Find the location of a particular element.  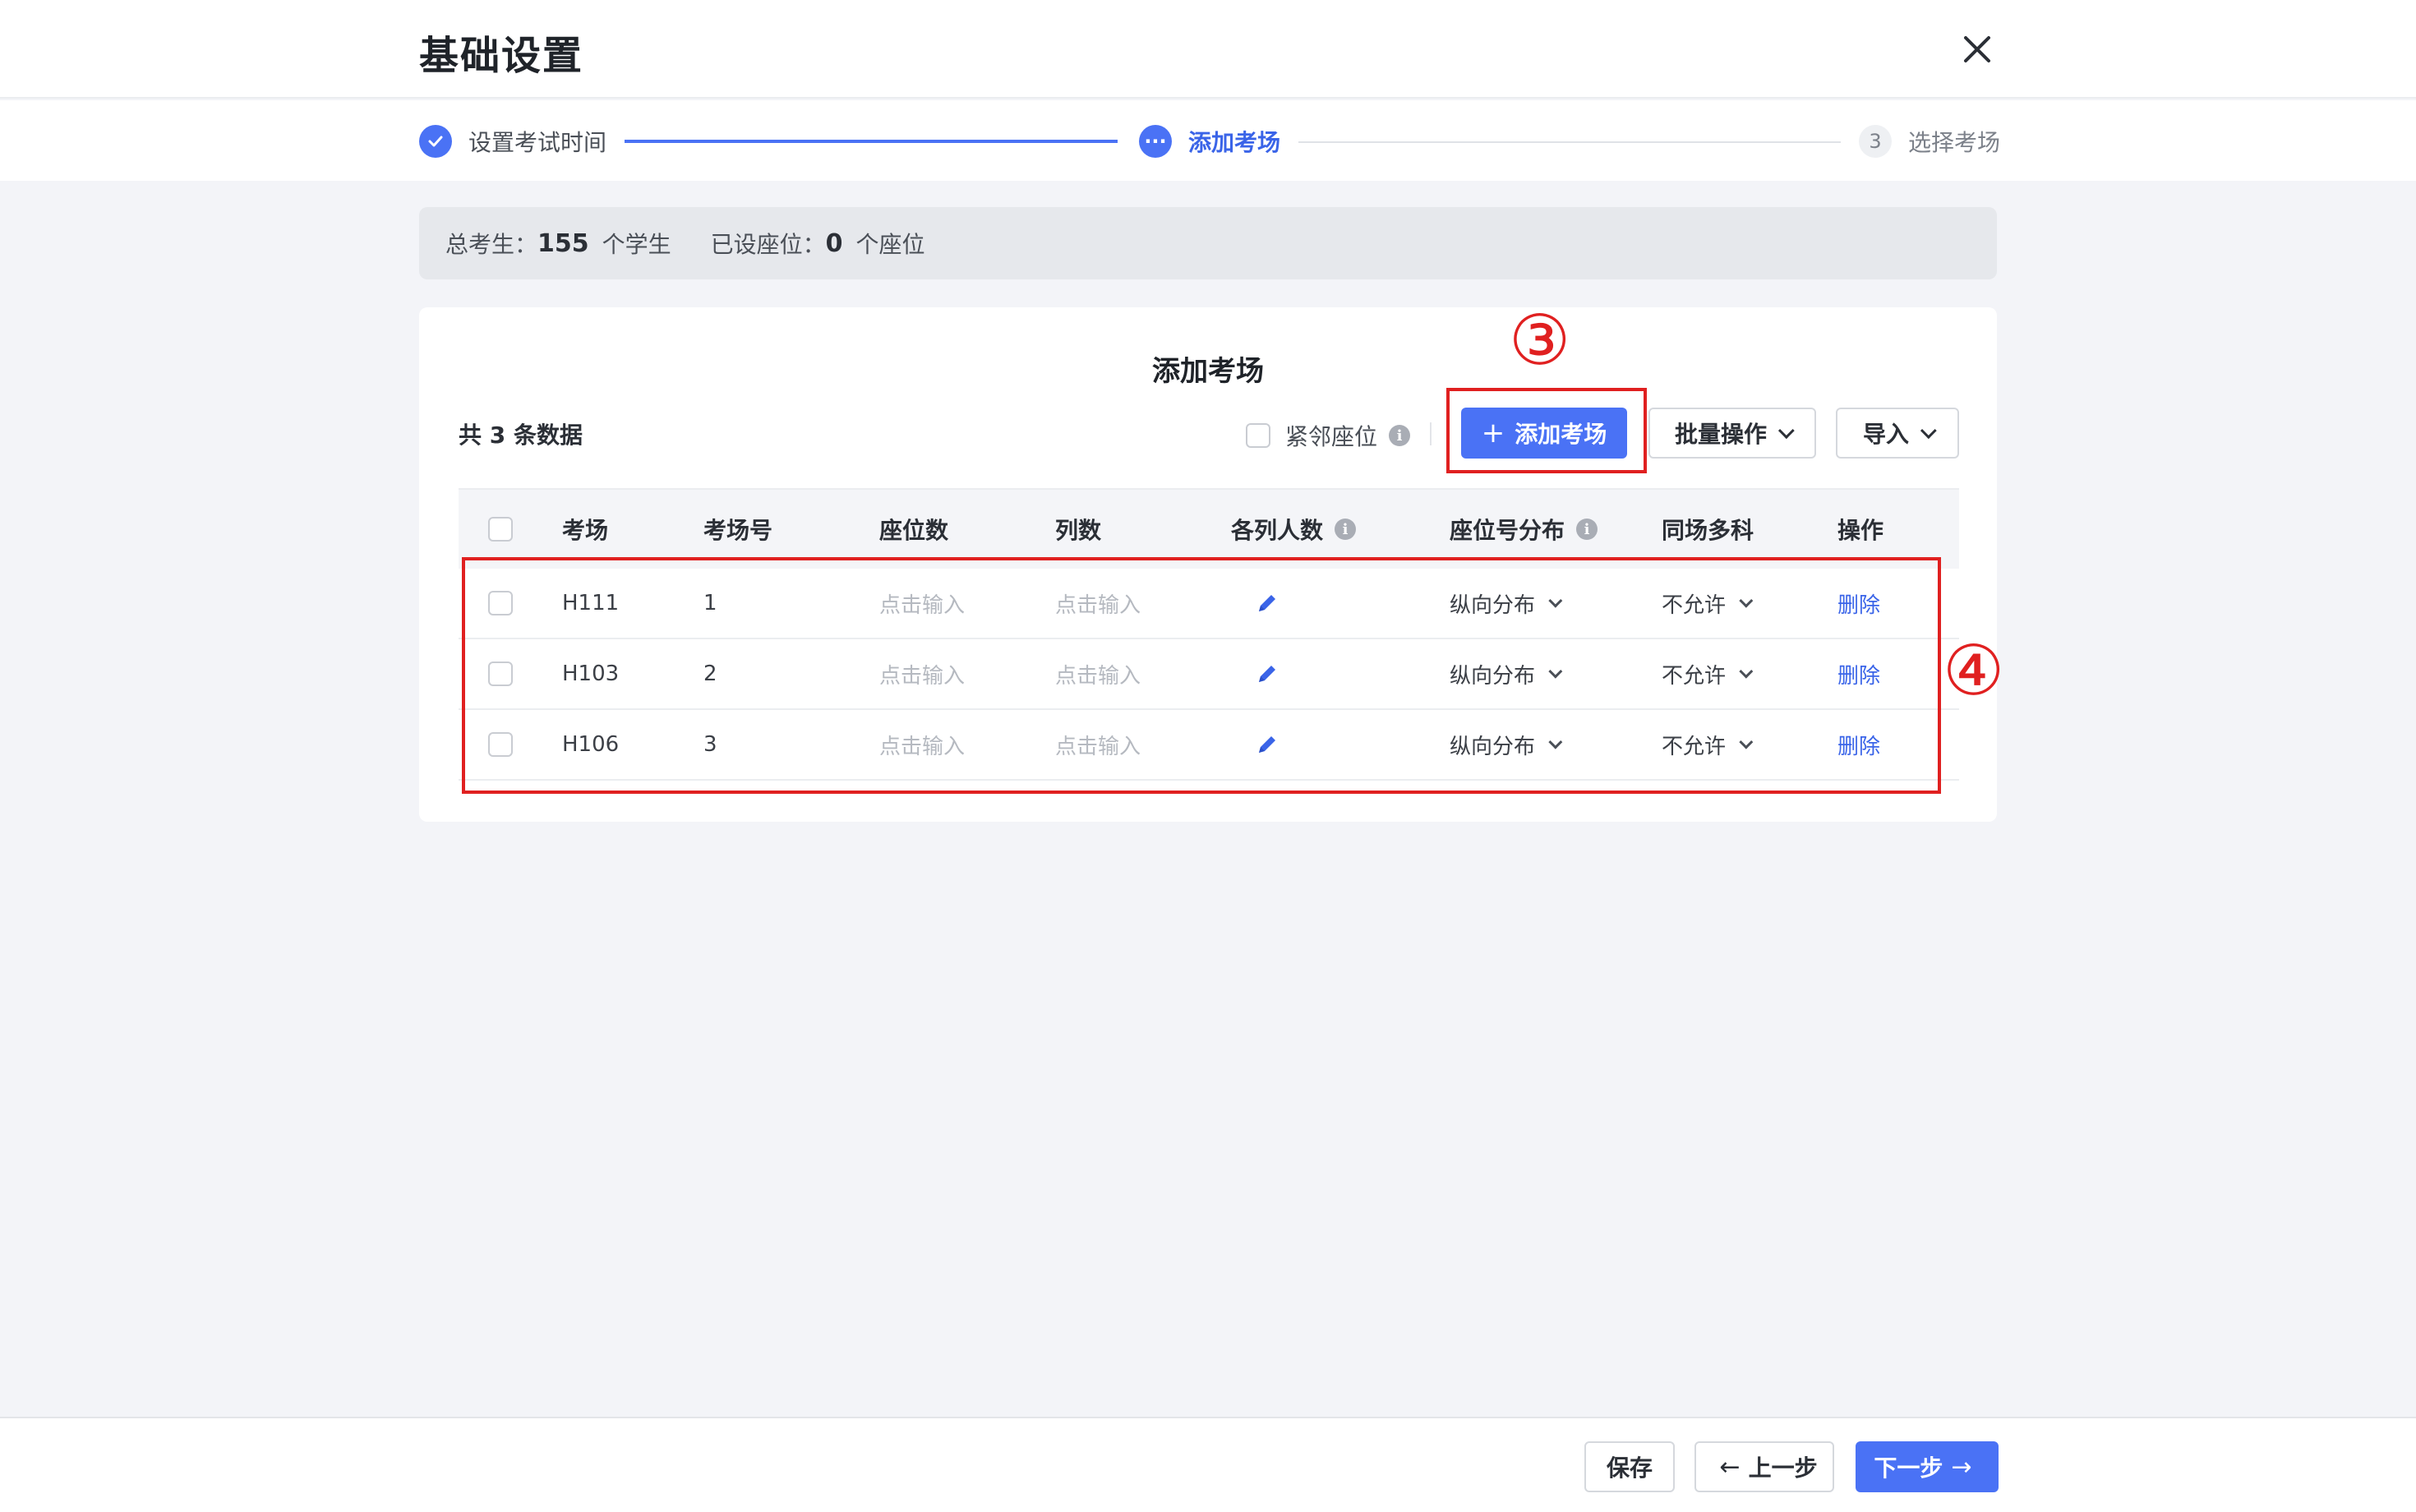

next-step-label: 下一步 is located at coordinates (1909, 1468).